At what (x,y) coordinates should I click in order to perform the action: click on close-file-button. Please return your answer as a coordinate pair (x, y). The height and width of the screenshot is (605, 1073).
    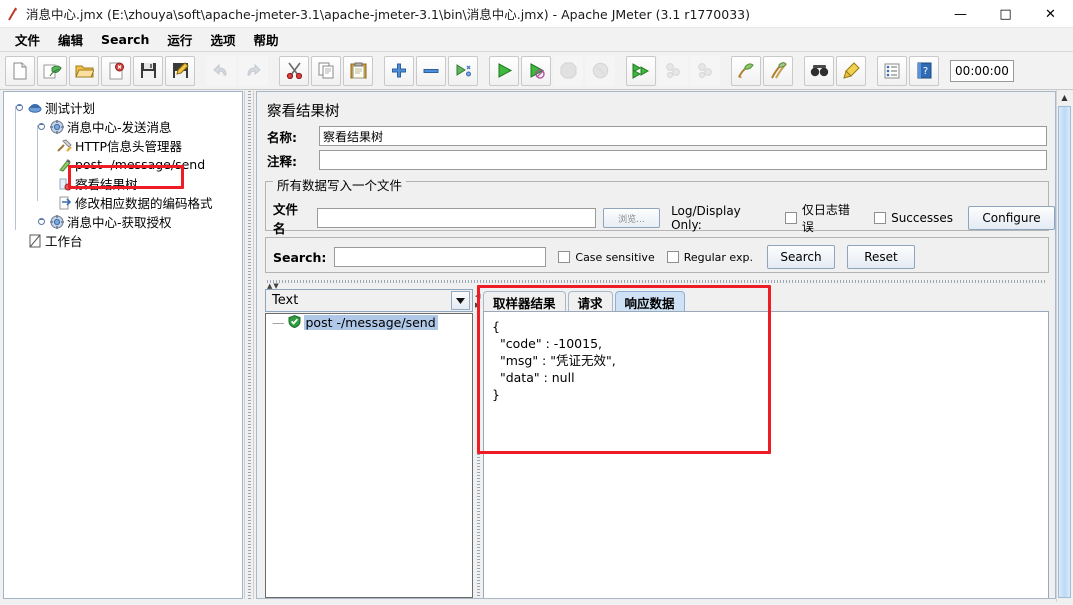
    Looking at the image, I should click on (116, 70).